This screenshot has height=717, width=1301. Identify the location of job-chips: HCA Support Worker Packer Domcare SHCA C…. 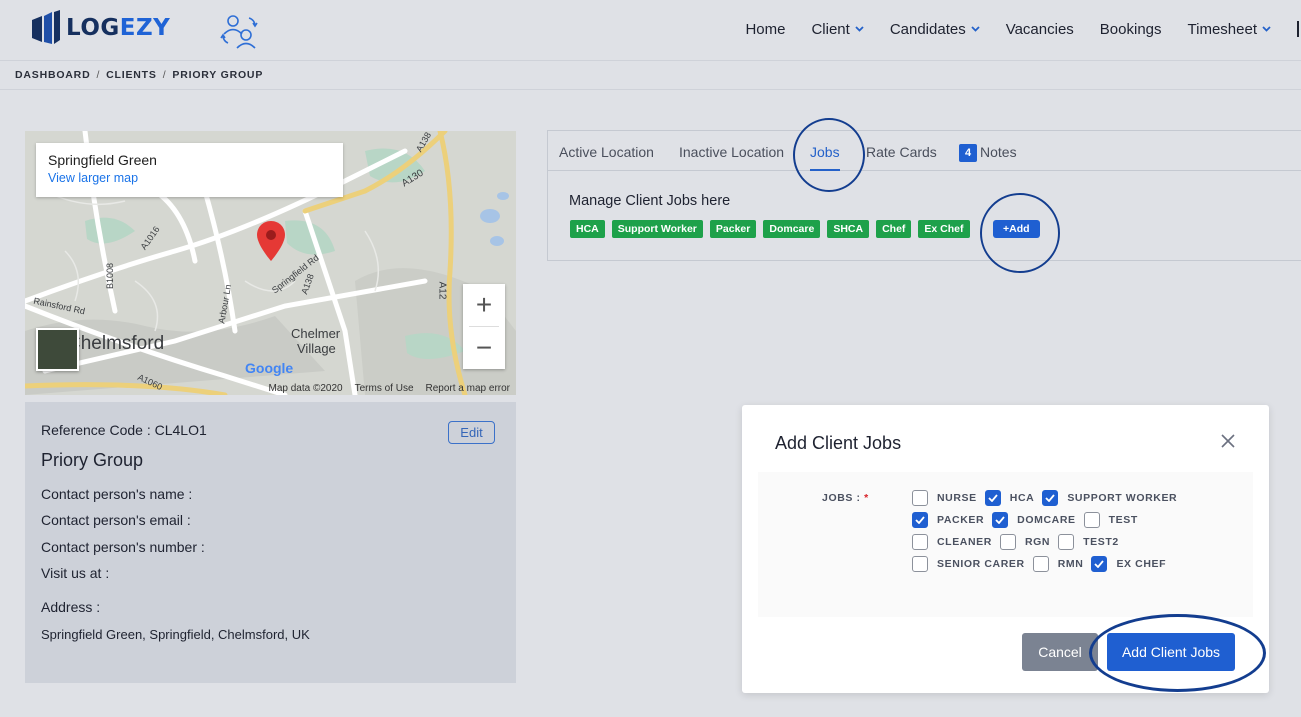
(770, 229).